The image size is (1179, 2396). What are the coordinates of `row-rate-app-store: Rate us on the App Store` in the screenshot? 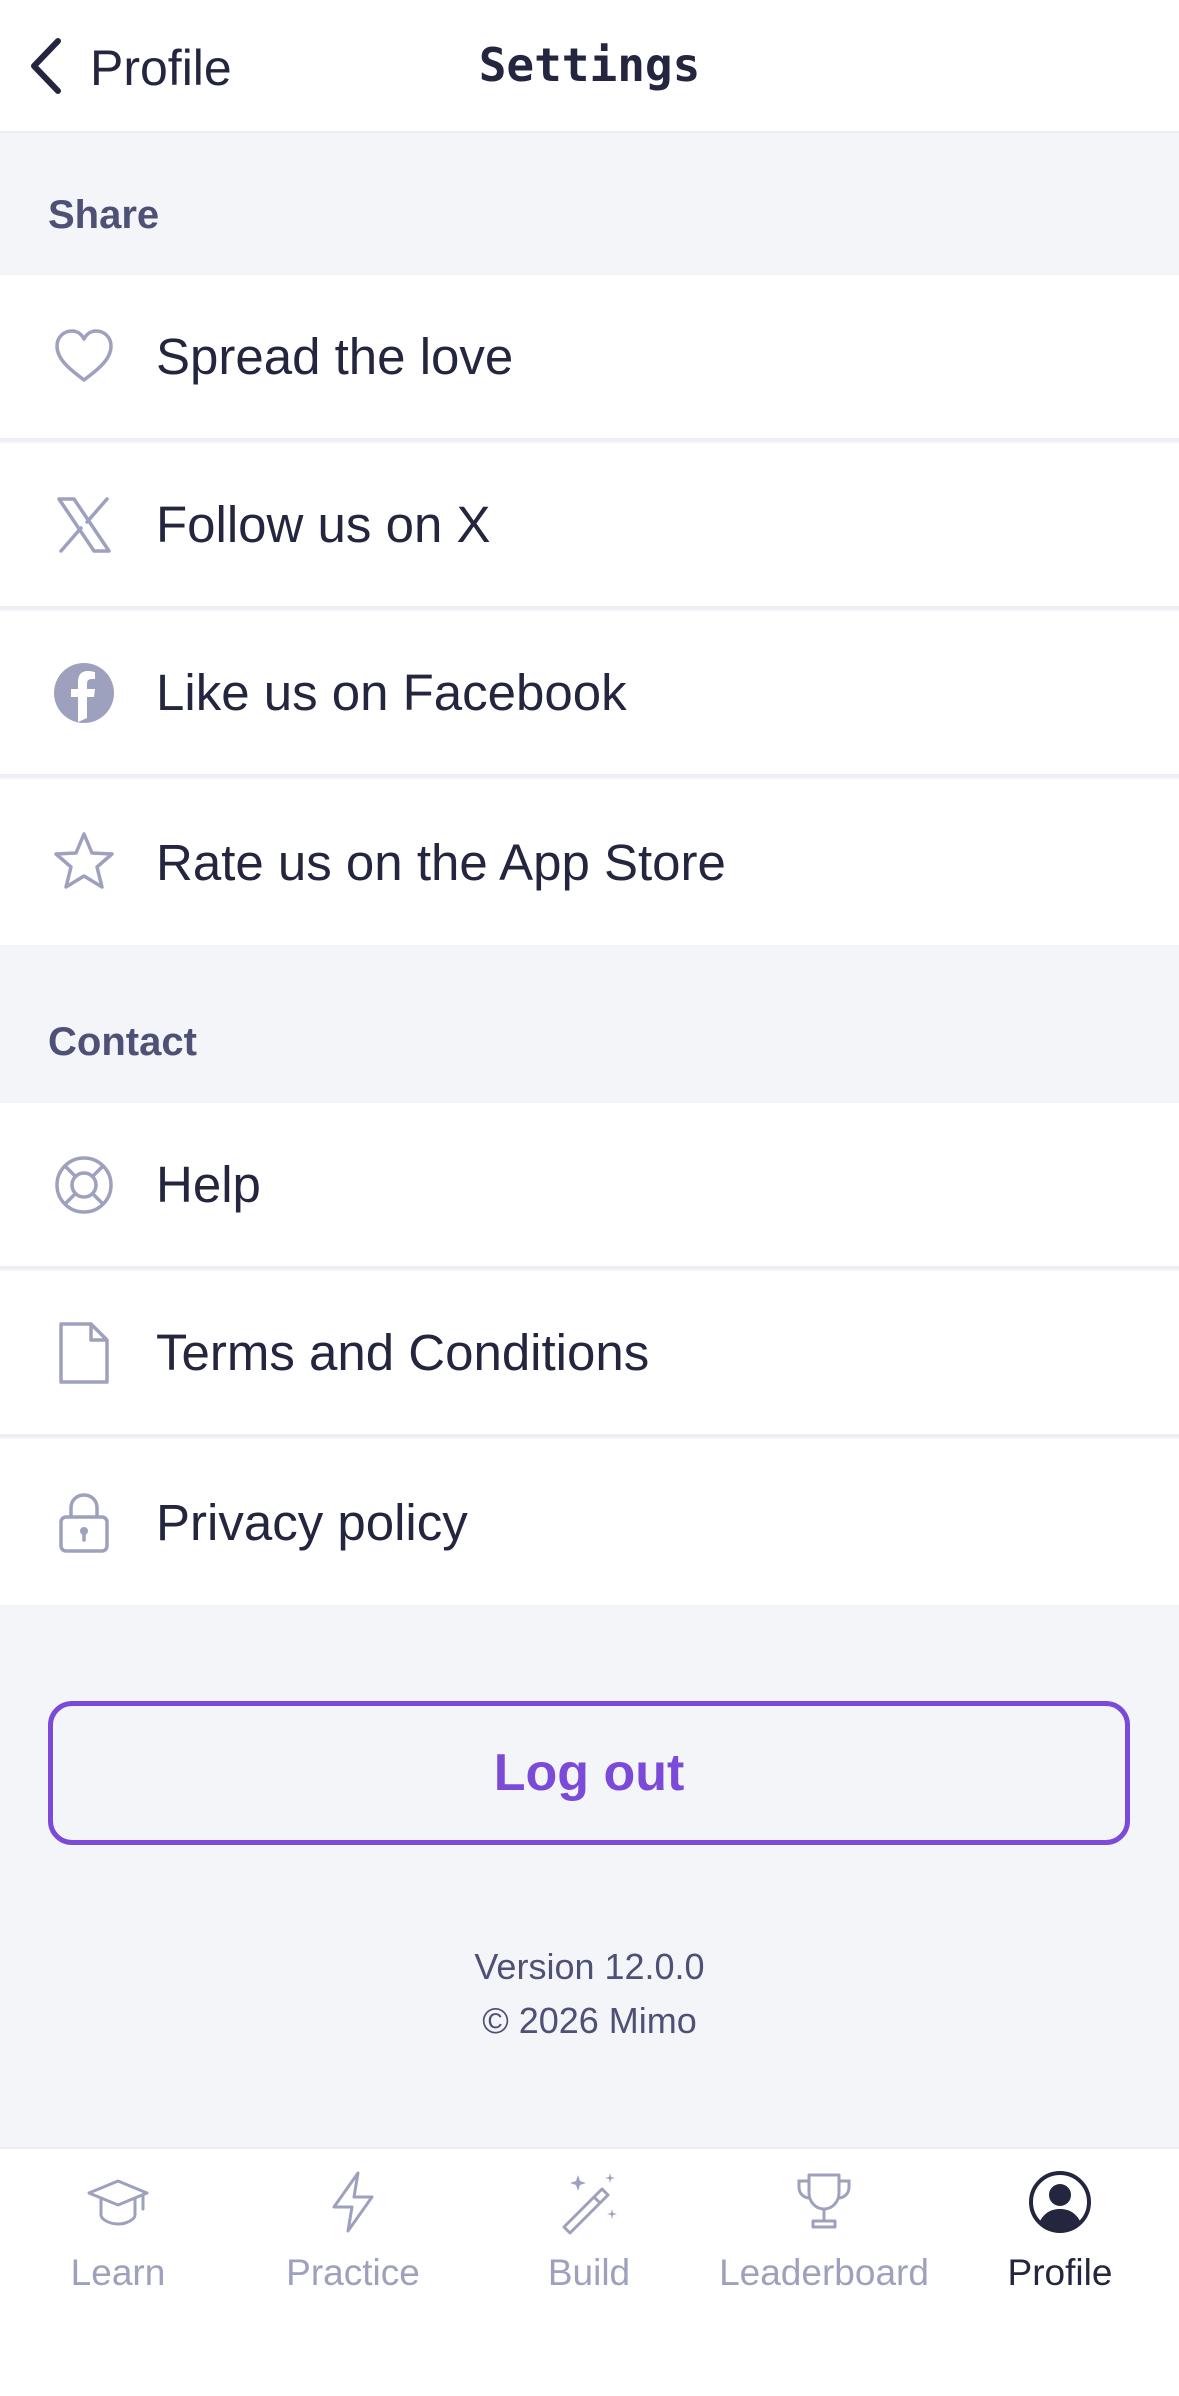 It's located at (589, 862).